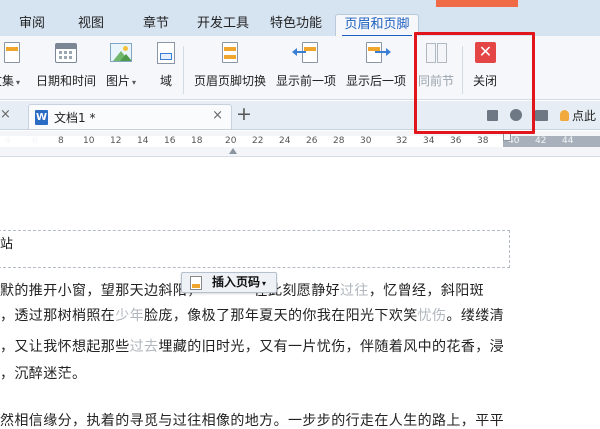 The image size is (600, 429). What do you see at coordinates (584, 116) in the screenshot?
I see `tip-text: 点此` at bounding box center [584, 116].